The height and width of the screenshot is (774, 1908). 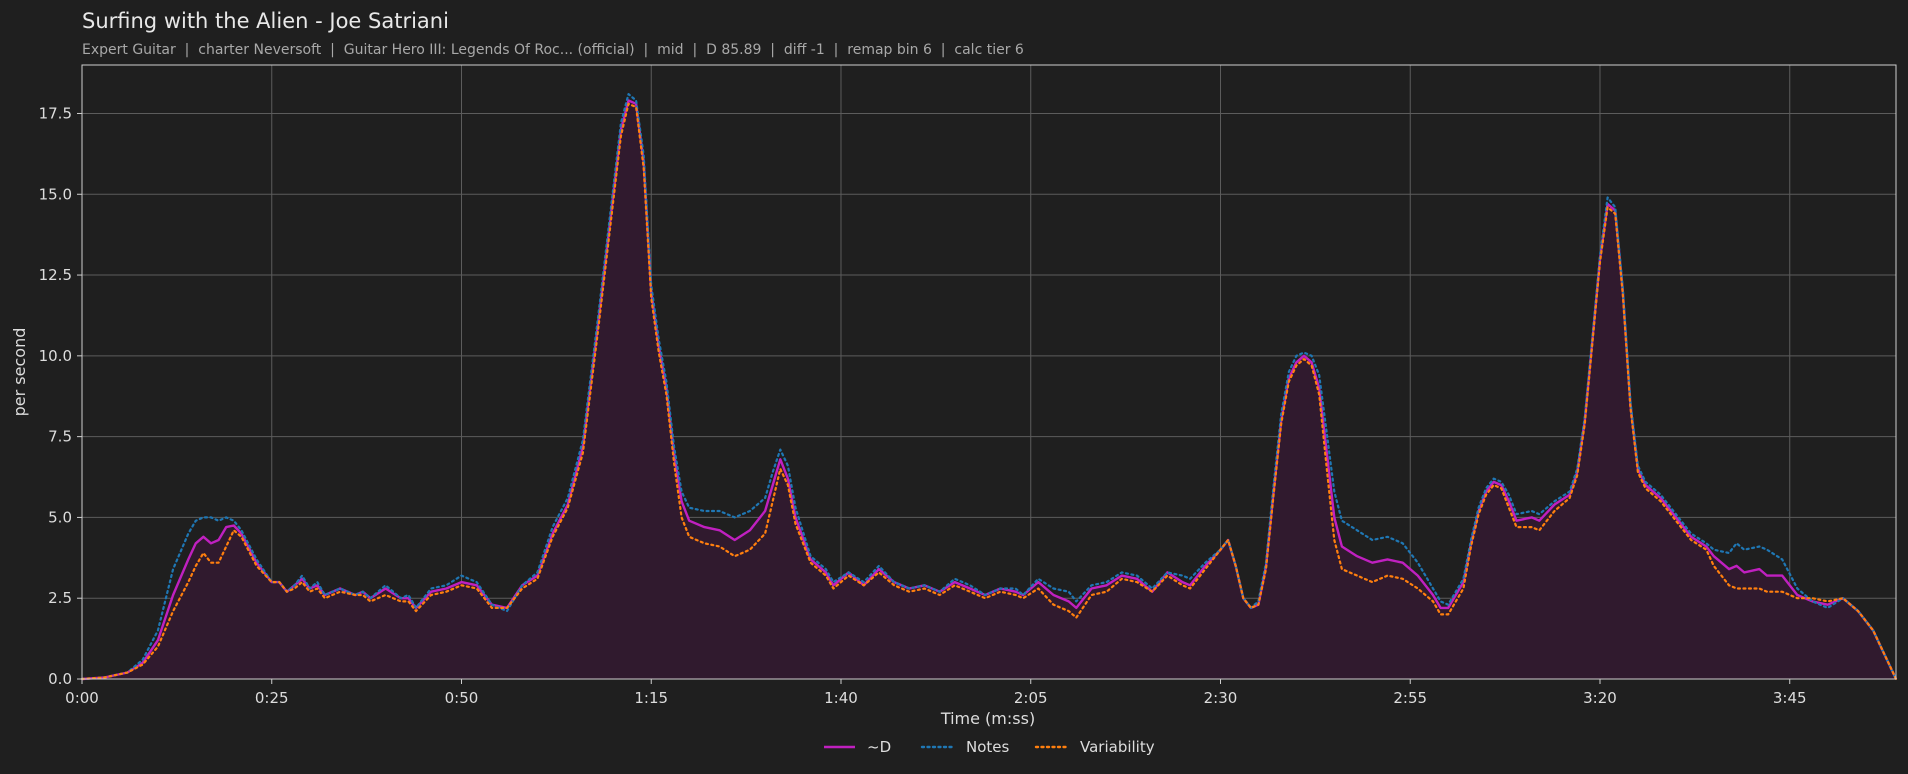 I want to click on x-tick-label: 2:30, so click(x=1221, y=698).